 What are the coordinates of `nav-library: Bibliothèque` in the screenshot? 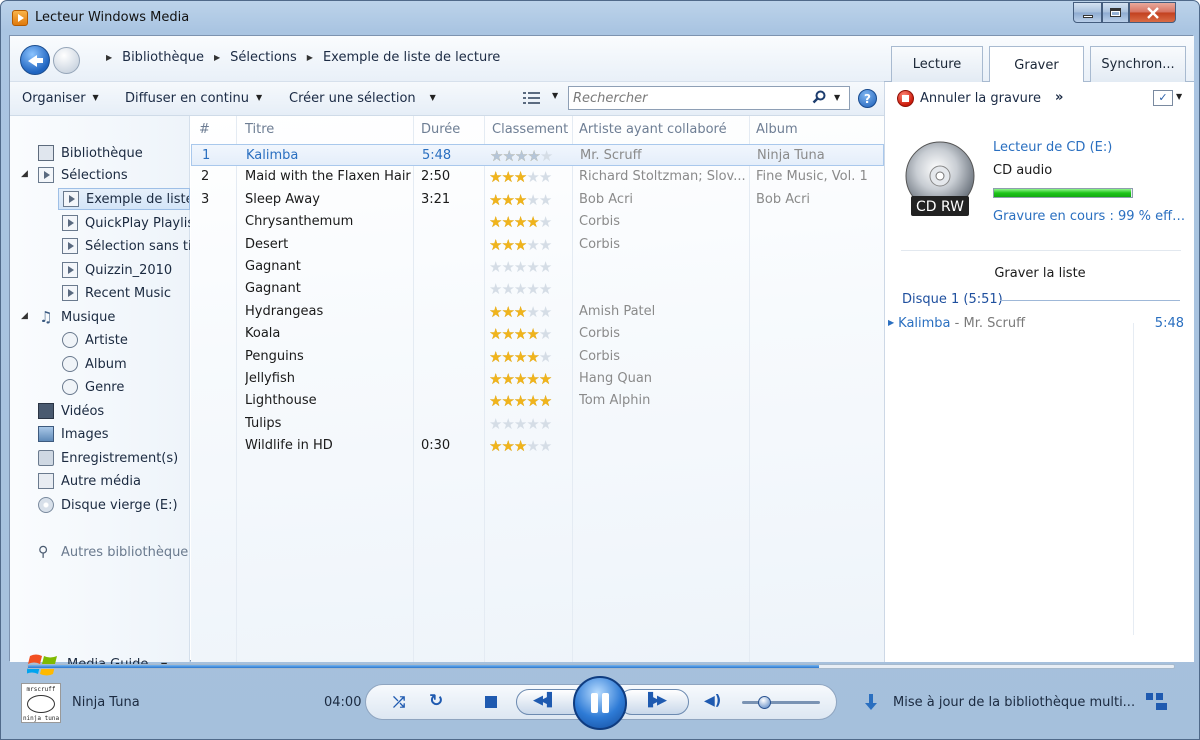 It's located at (127, 153).